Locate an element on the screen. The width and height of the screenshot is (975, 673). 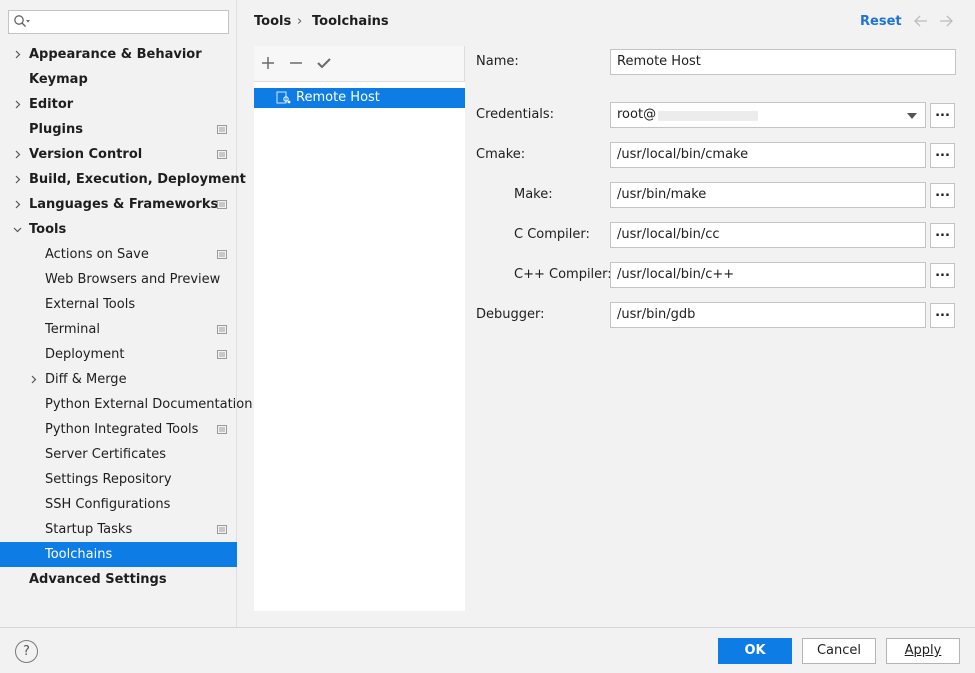
sidebar-item-build-execution-deployment: Build, Execution, Deployment is located at coordinates (123, 179).